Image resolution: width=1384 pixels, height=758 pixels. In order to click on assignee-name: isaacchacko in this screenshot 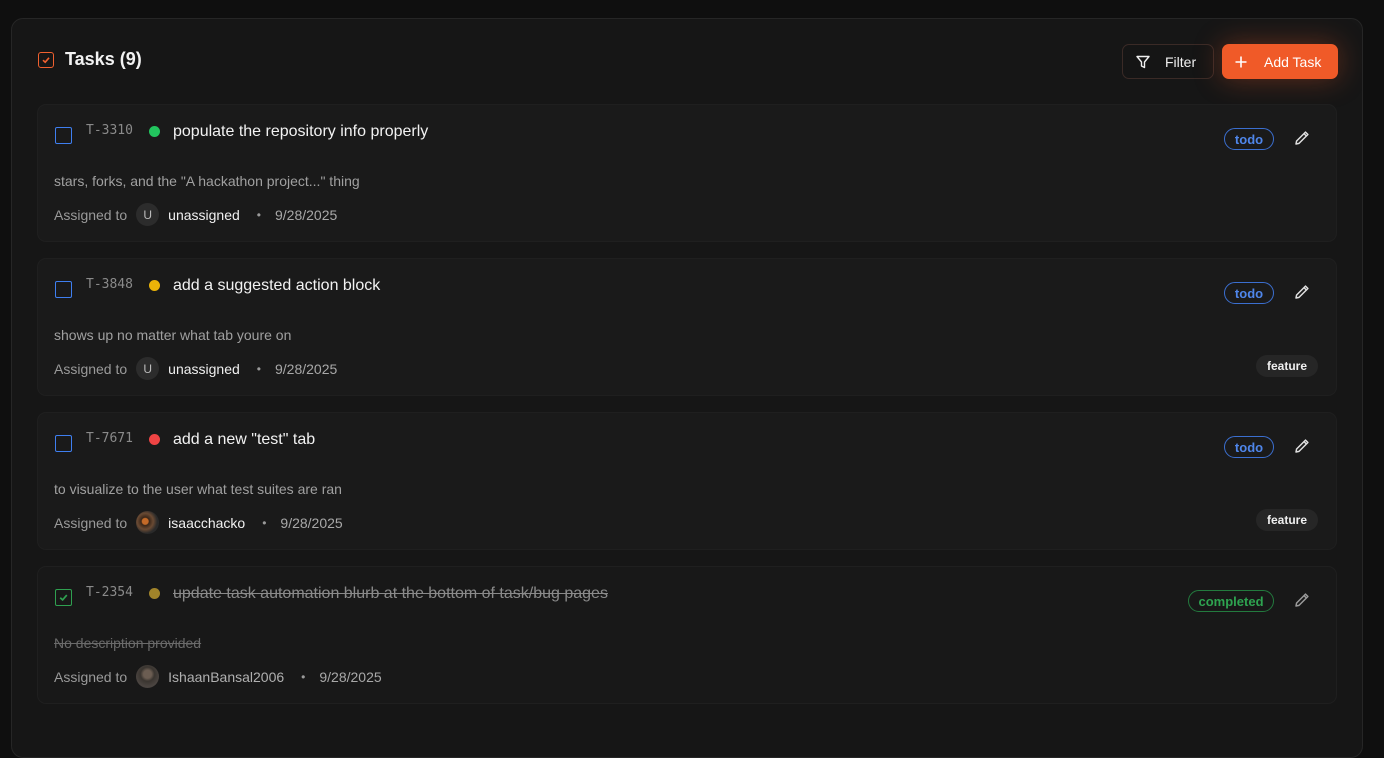, I will do `click(207, 522)`.